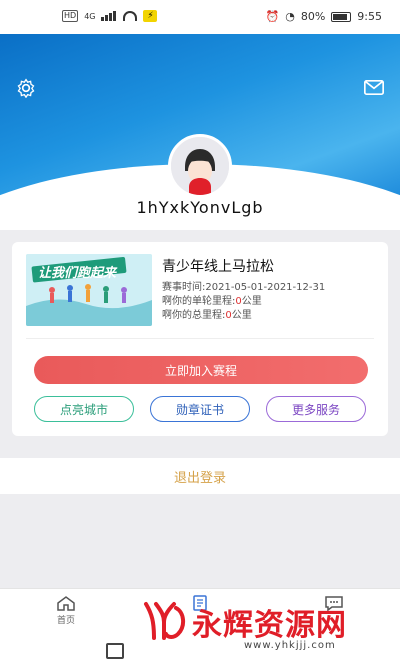  What do you see at coordinates (84, 409) in the screenshot?
I see `light-city-button: 点亮城市` at bounding box center [84, 409].